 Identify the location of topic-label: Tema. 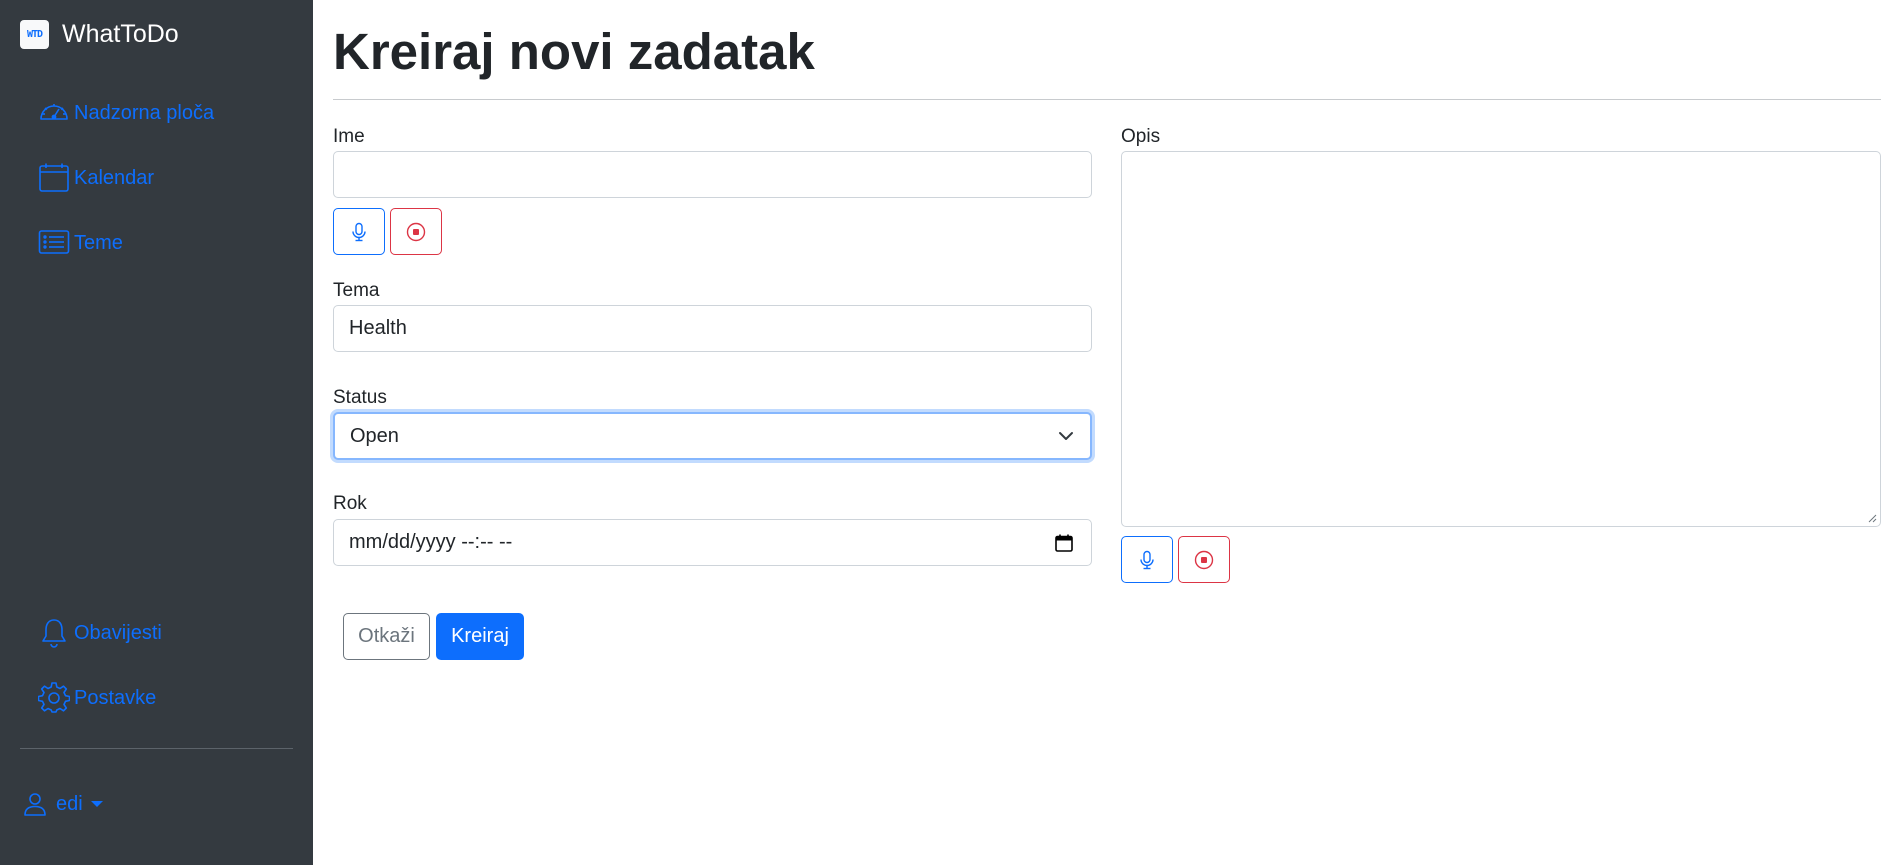
(356, 290).